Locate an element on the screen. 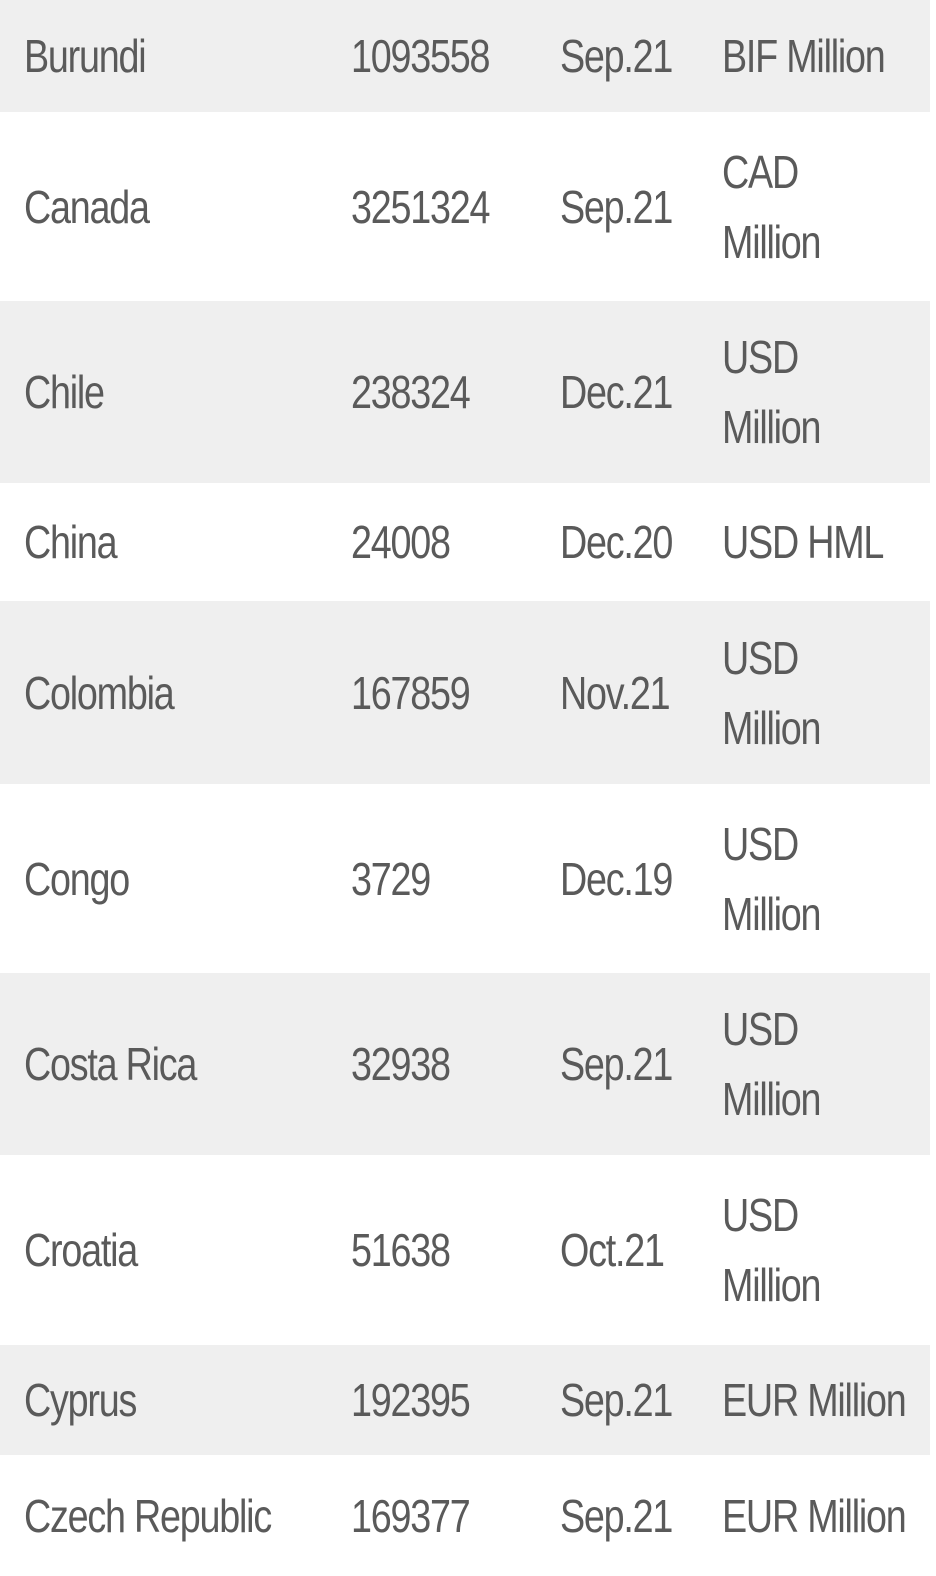  table-row: Chile 238324 Dec.21 USD Million is located at coordinates (465, 394).